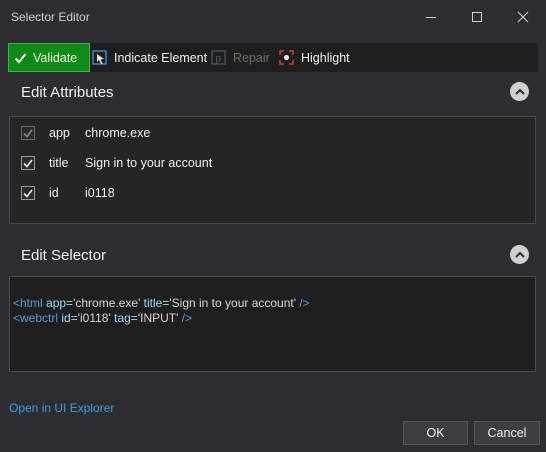  I want to click on selector-tag: <html, so click(28, 303).